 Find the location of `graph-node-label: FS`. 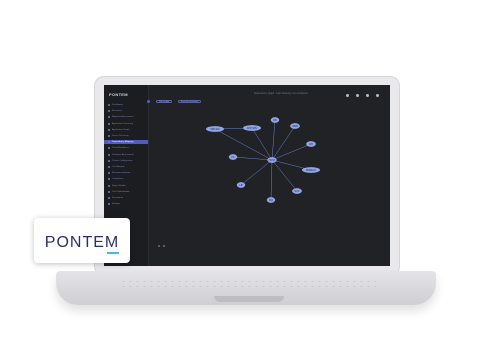

graph-node-label: FS is located at coordinates (232, 157).